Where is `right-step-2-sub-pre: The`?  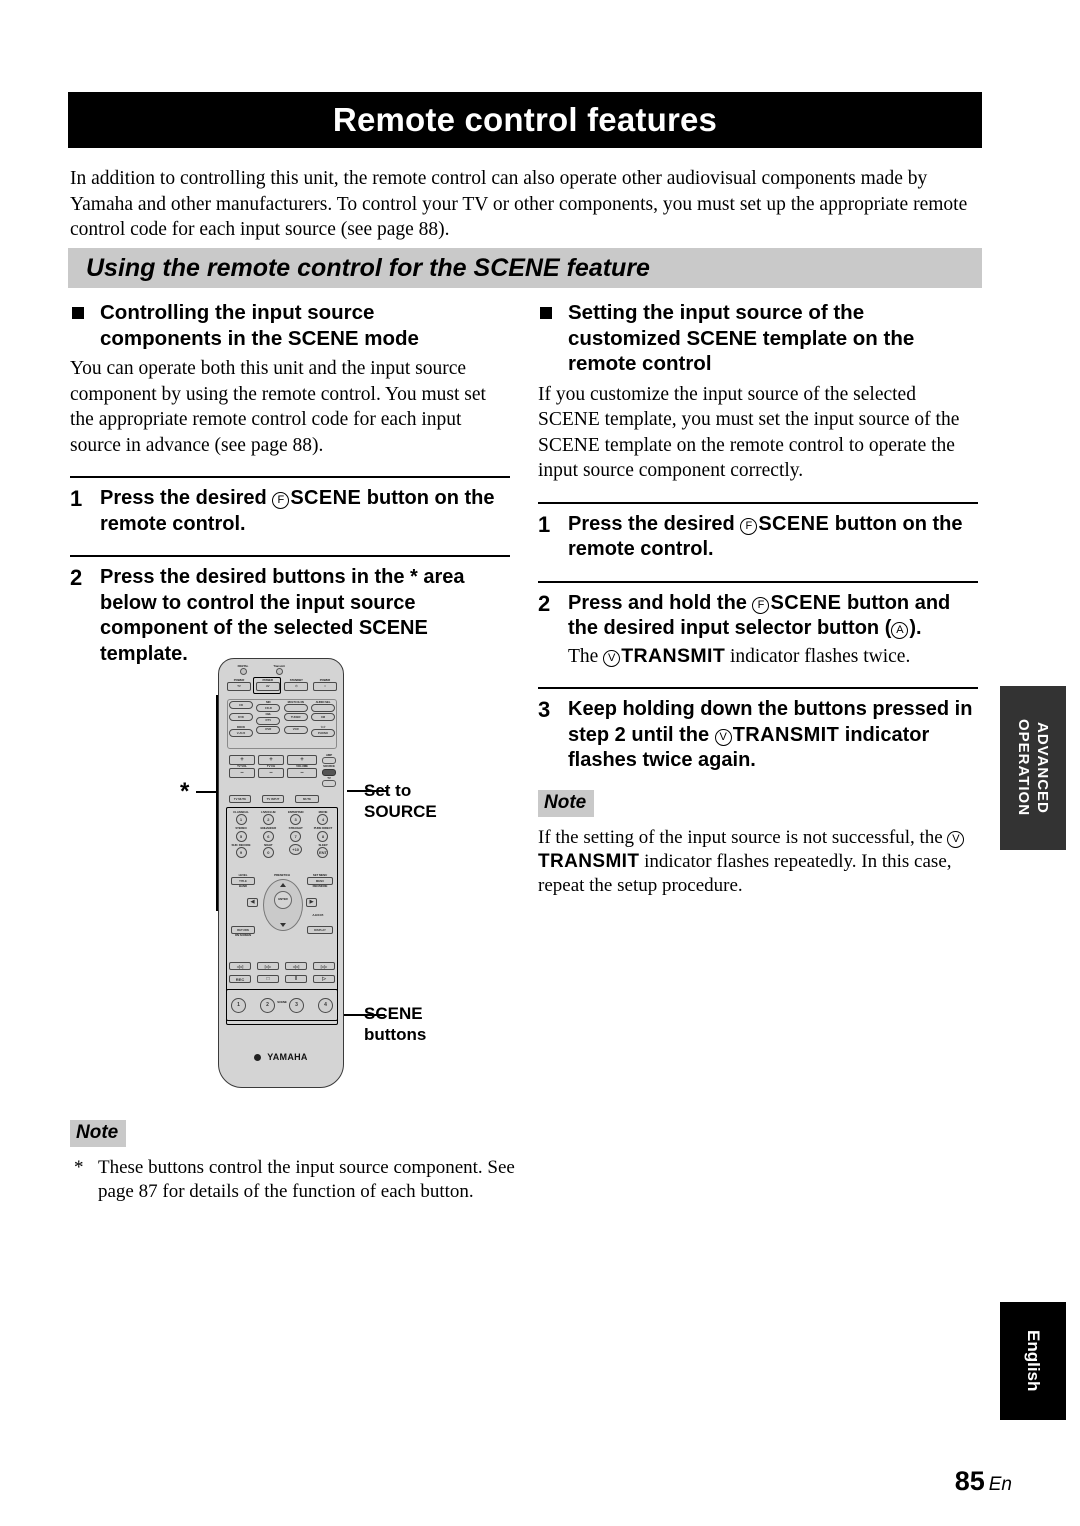 right-step-2-sub-pre: The is located at coordinates (586, 656).